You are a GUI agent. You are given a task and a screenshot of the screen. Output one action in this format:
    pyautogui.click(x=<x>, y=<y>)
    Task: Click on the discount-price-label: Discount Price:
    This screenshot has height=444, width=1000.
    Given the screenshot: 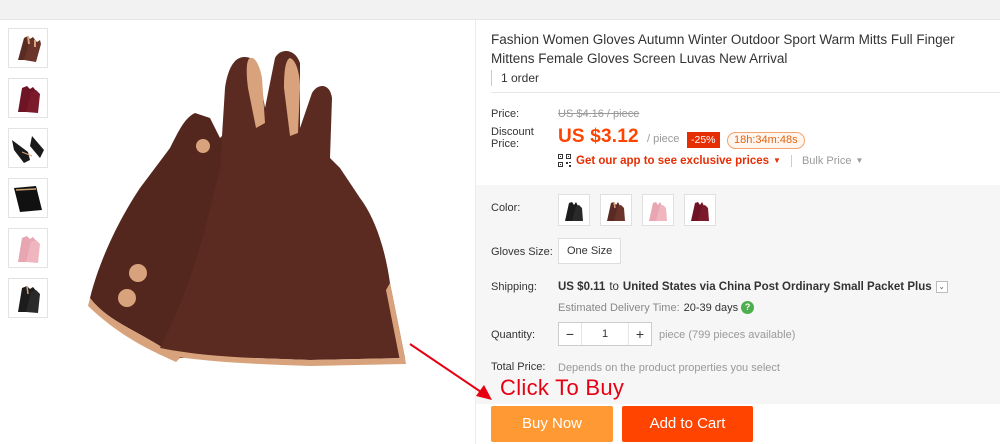 What is the action you would take?
    pyautogui.click(x=512, y=138)
    